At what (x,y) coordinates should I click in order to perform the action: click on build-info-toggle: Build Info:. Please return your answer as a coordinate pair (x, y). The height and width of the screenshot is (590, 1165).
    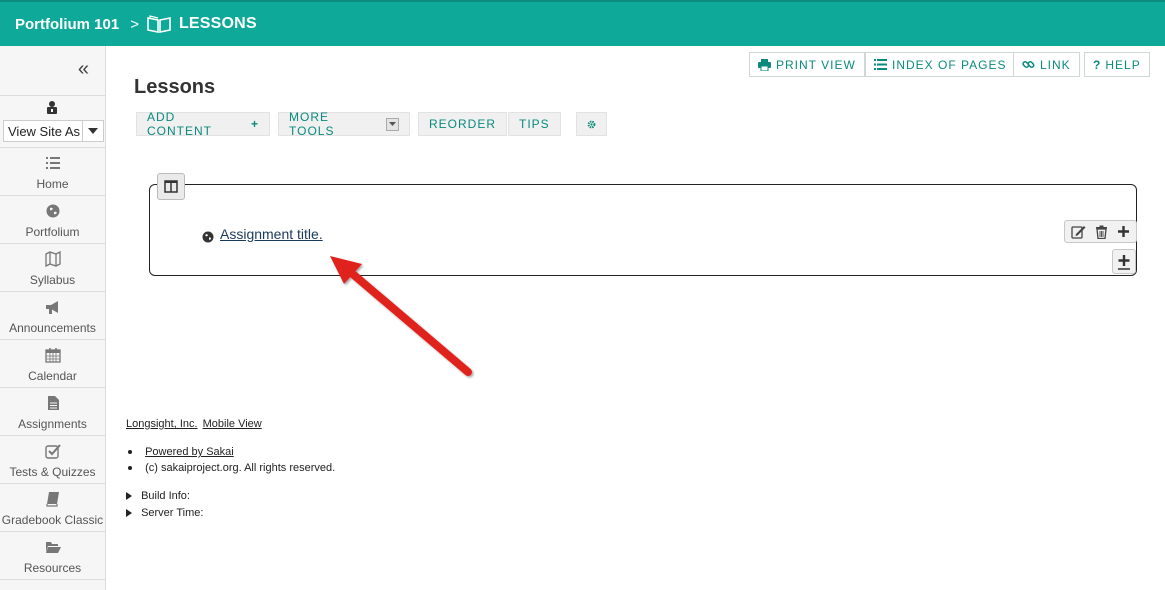
    Looking at the image, I should click on (158, 496).